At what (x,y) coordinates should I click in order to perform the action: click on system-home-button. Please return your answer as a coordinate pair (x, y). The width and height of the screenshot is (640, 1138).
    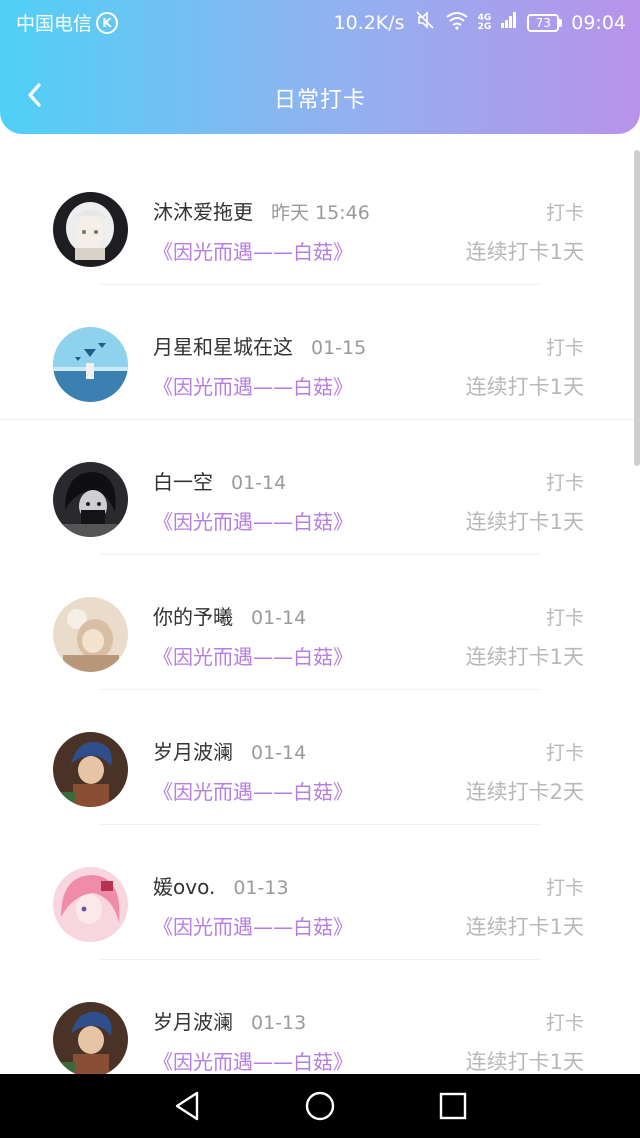
    Looking at the image, I should click on (320, 1106).